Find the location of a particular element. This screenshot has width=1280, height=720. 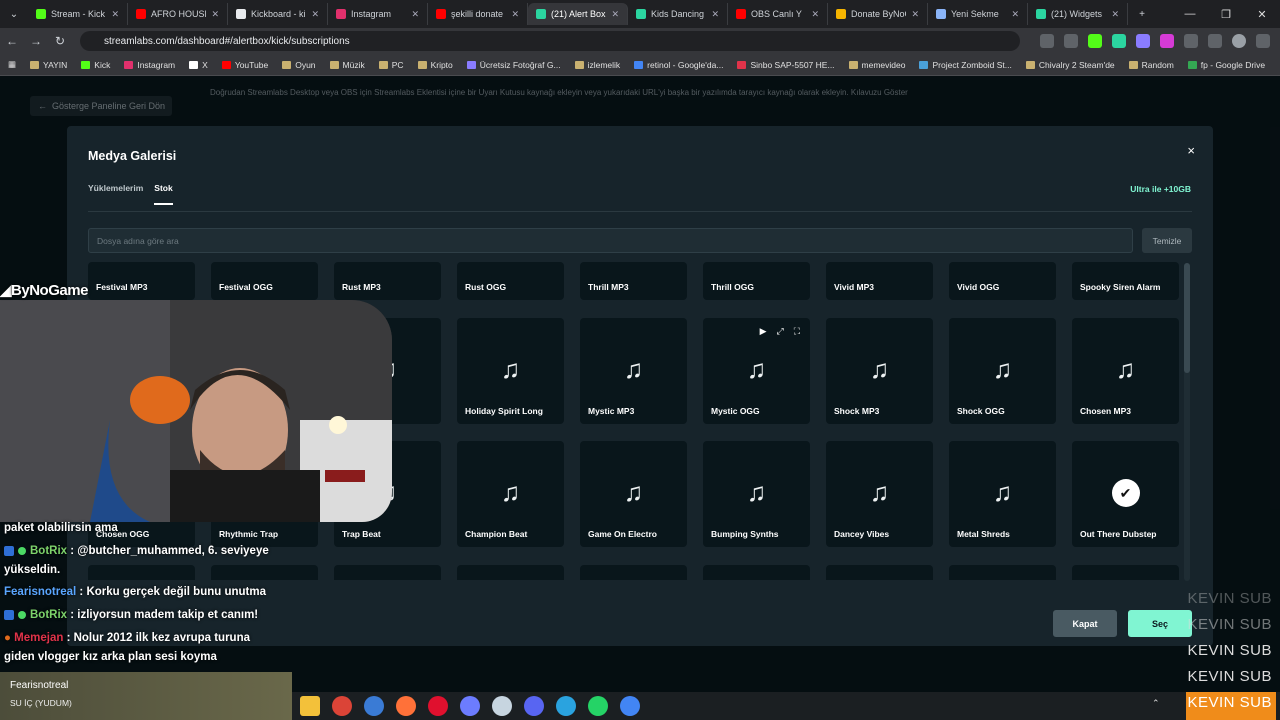

search-input: Dosya adına göre ara is located at coordinates (610, 240).